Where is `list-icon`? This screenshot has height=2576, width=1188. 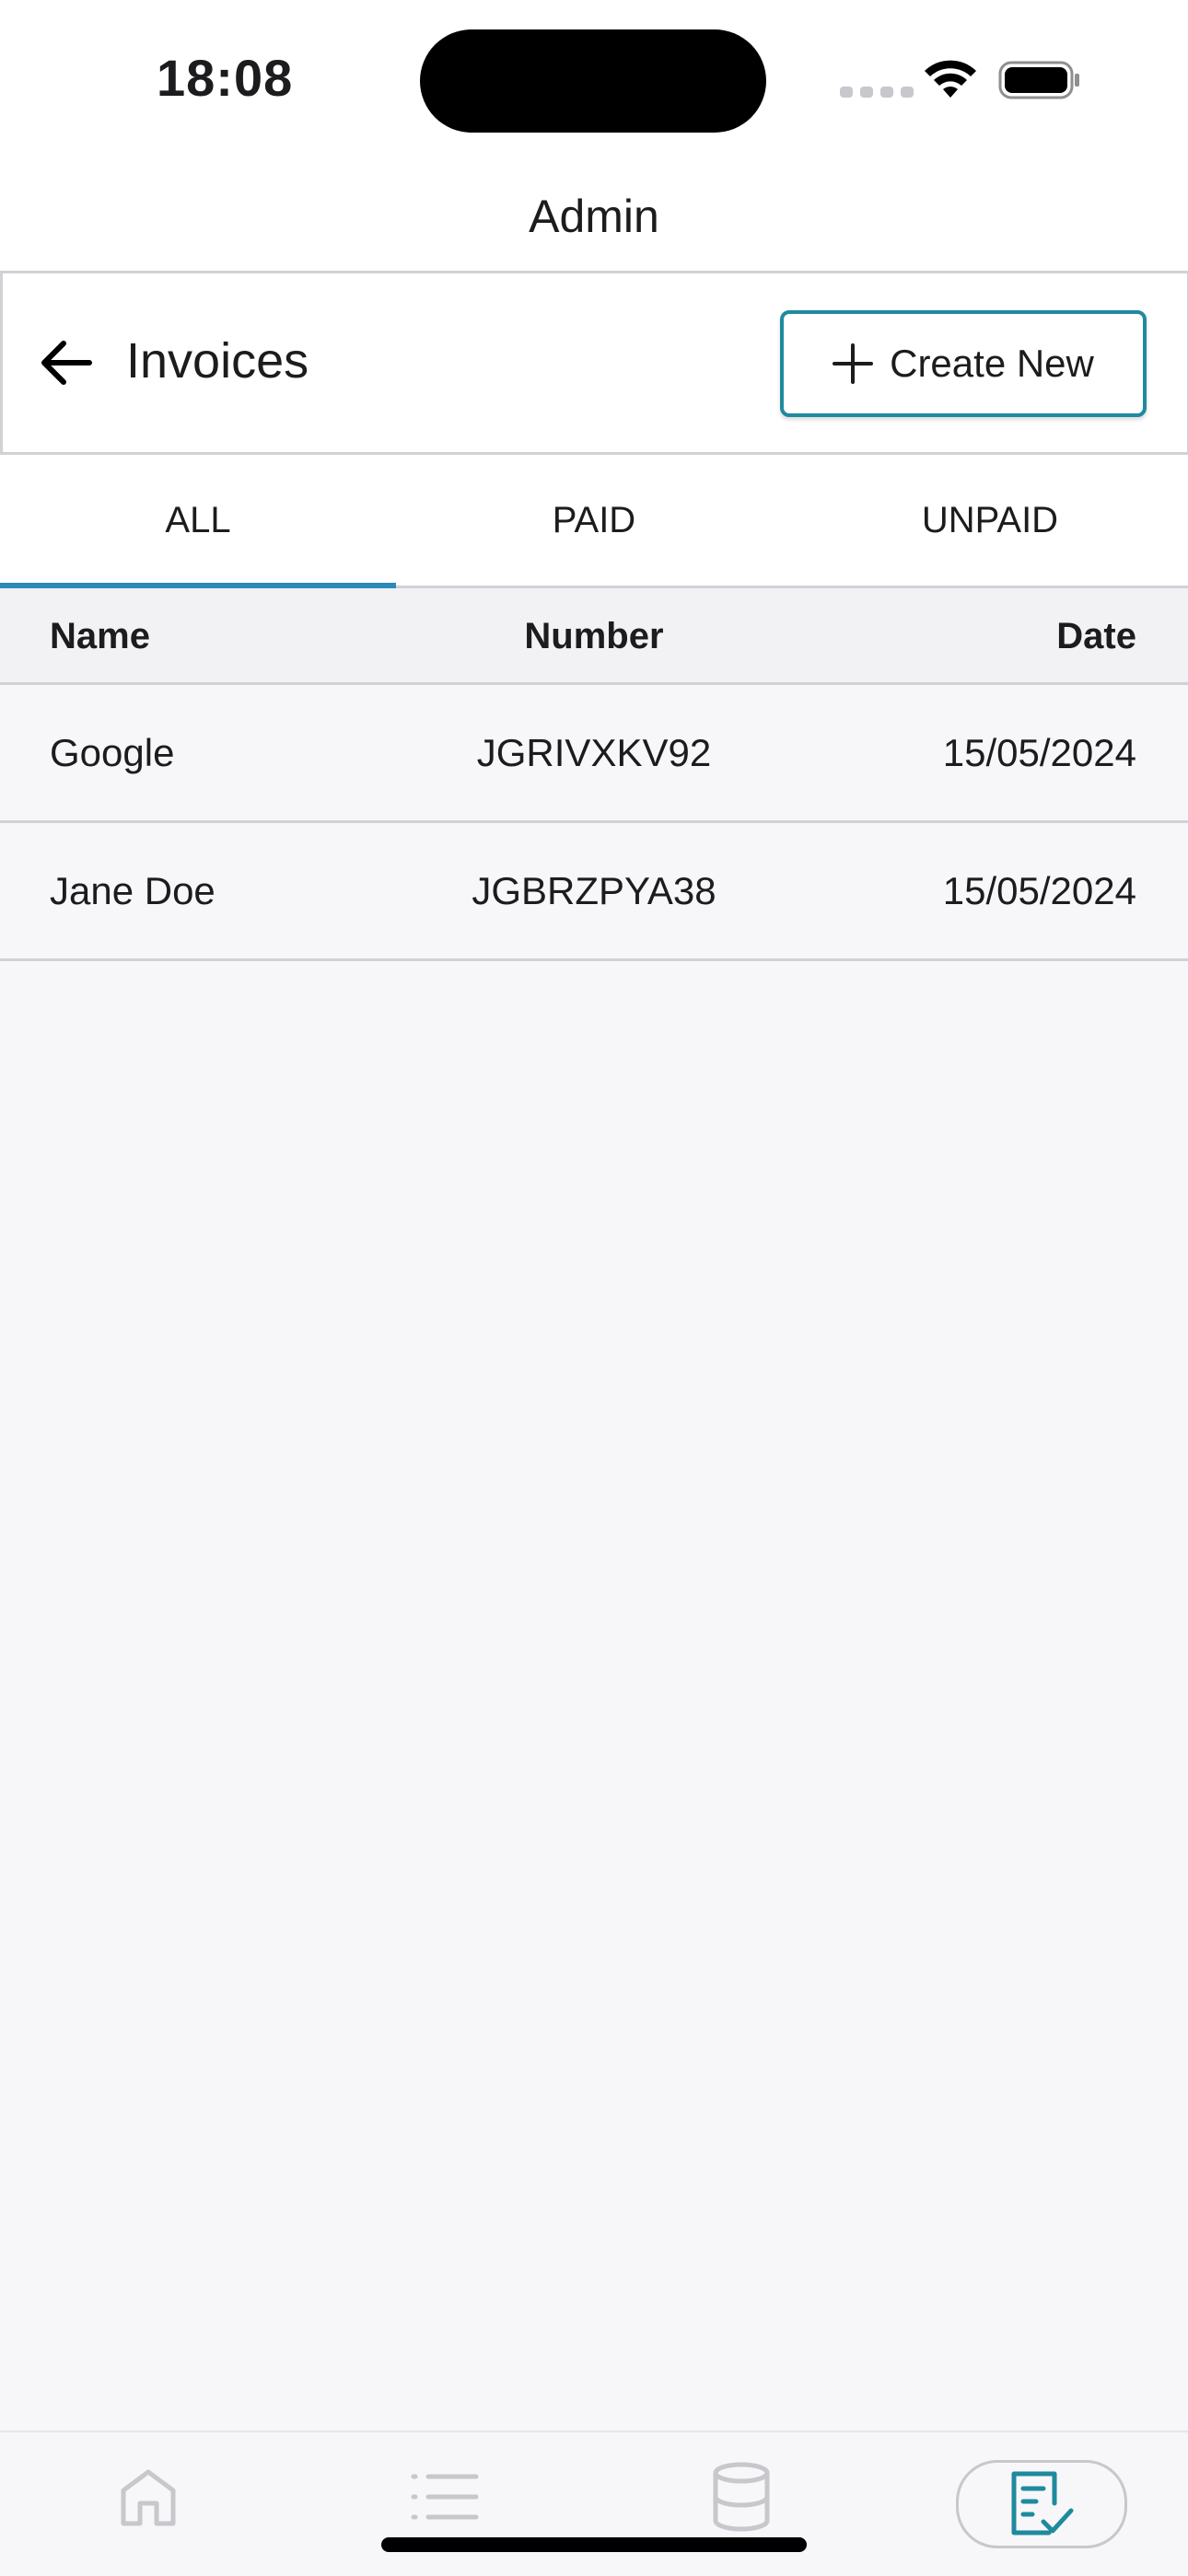
list-icon is located at coordinates (445, 2497).